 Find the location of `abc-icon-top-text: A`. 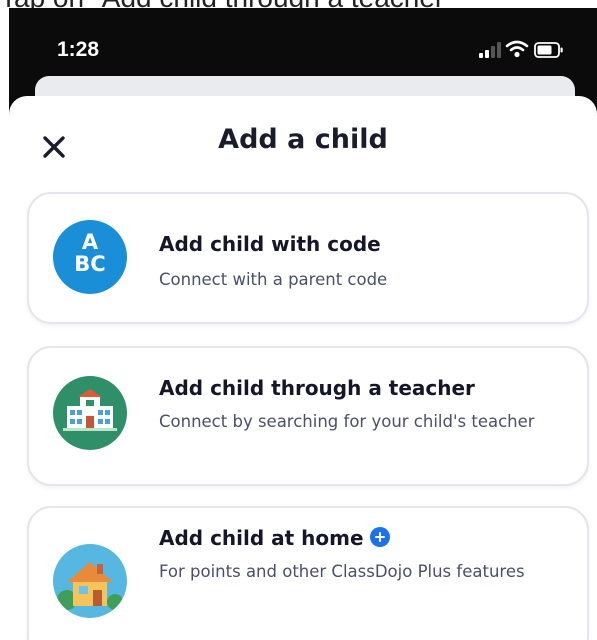

abc-icon-top-text: A is located at coordinates (90, 242).